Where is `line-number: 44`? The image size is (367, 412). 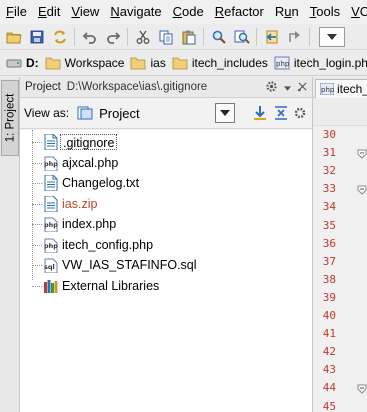 line-number: 44 is located at coordinates (329, 388).